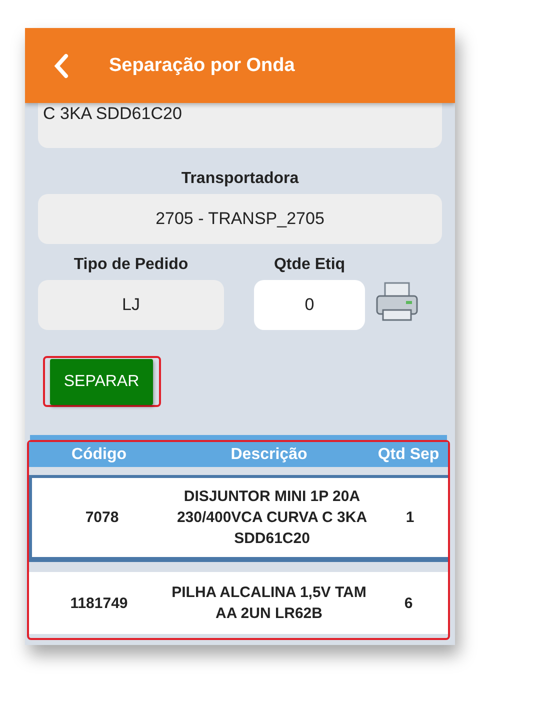 This screenshot has width=537, height=709. Describe the element at coordinates (240, 179) in the screenshot. I see `field-label: Transportadora` at that location.